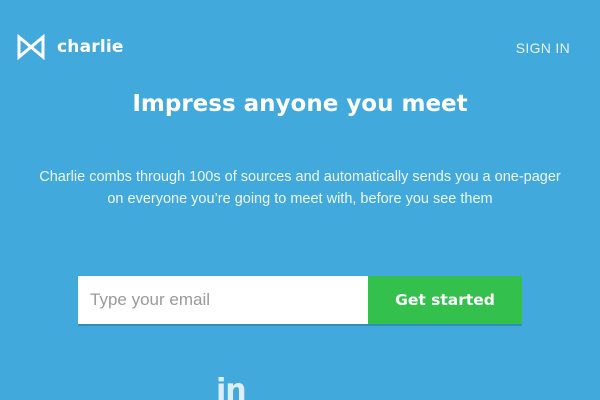  I want to click on linkedin-icon: in, so click(231, 386).